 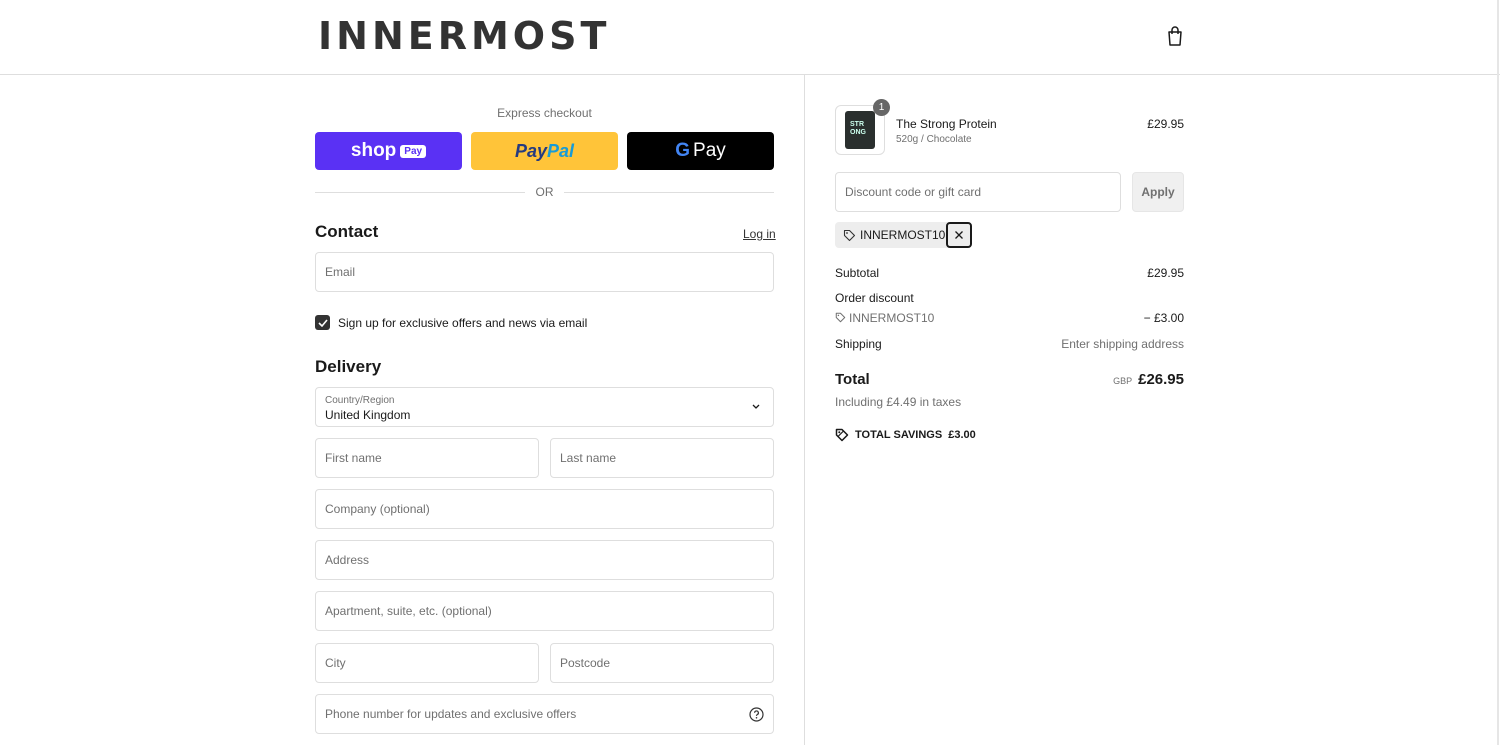 I want to click on product-pack-image: STR ONG, so click(x=860, y=130).